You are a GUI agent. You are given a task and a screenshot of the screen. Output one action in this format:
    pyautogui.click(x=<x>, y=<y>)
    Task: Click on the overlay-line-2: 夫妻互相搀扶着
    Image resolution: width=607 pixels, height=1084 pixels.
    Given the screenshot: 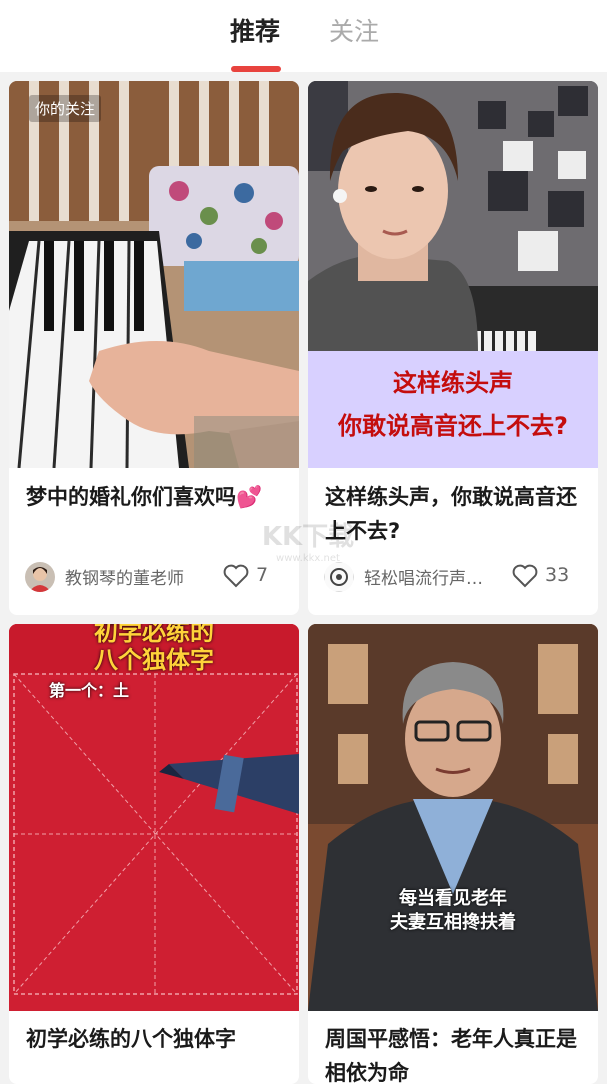 What is the action you would take?
    pyautogui.click(x=453, y=922)
    